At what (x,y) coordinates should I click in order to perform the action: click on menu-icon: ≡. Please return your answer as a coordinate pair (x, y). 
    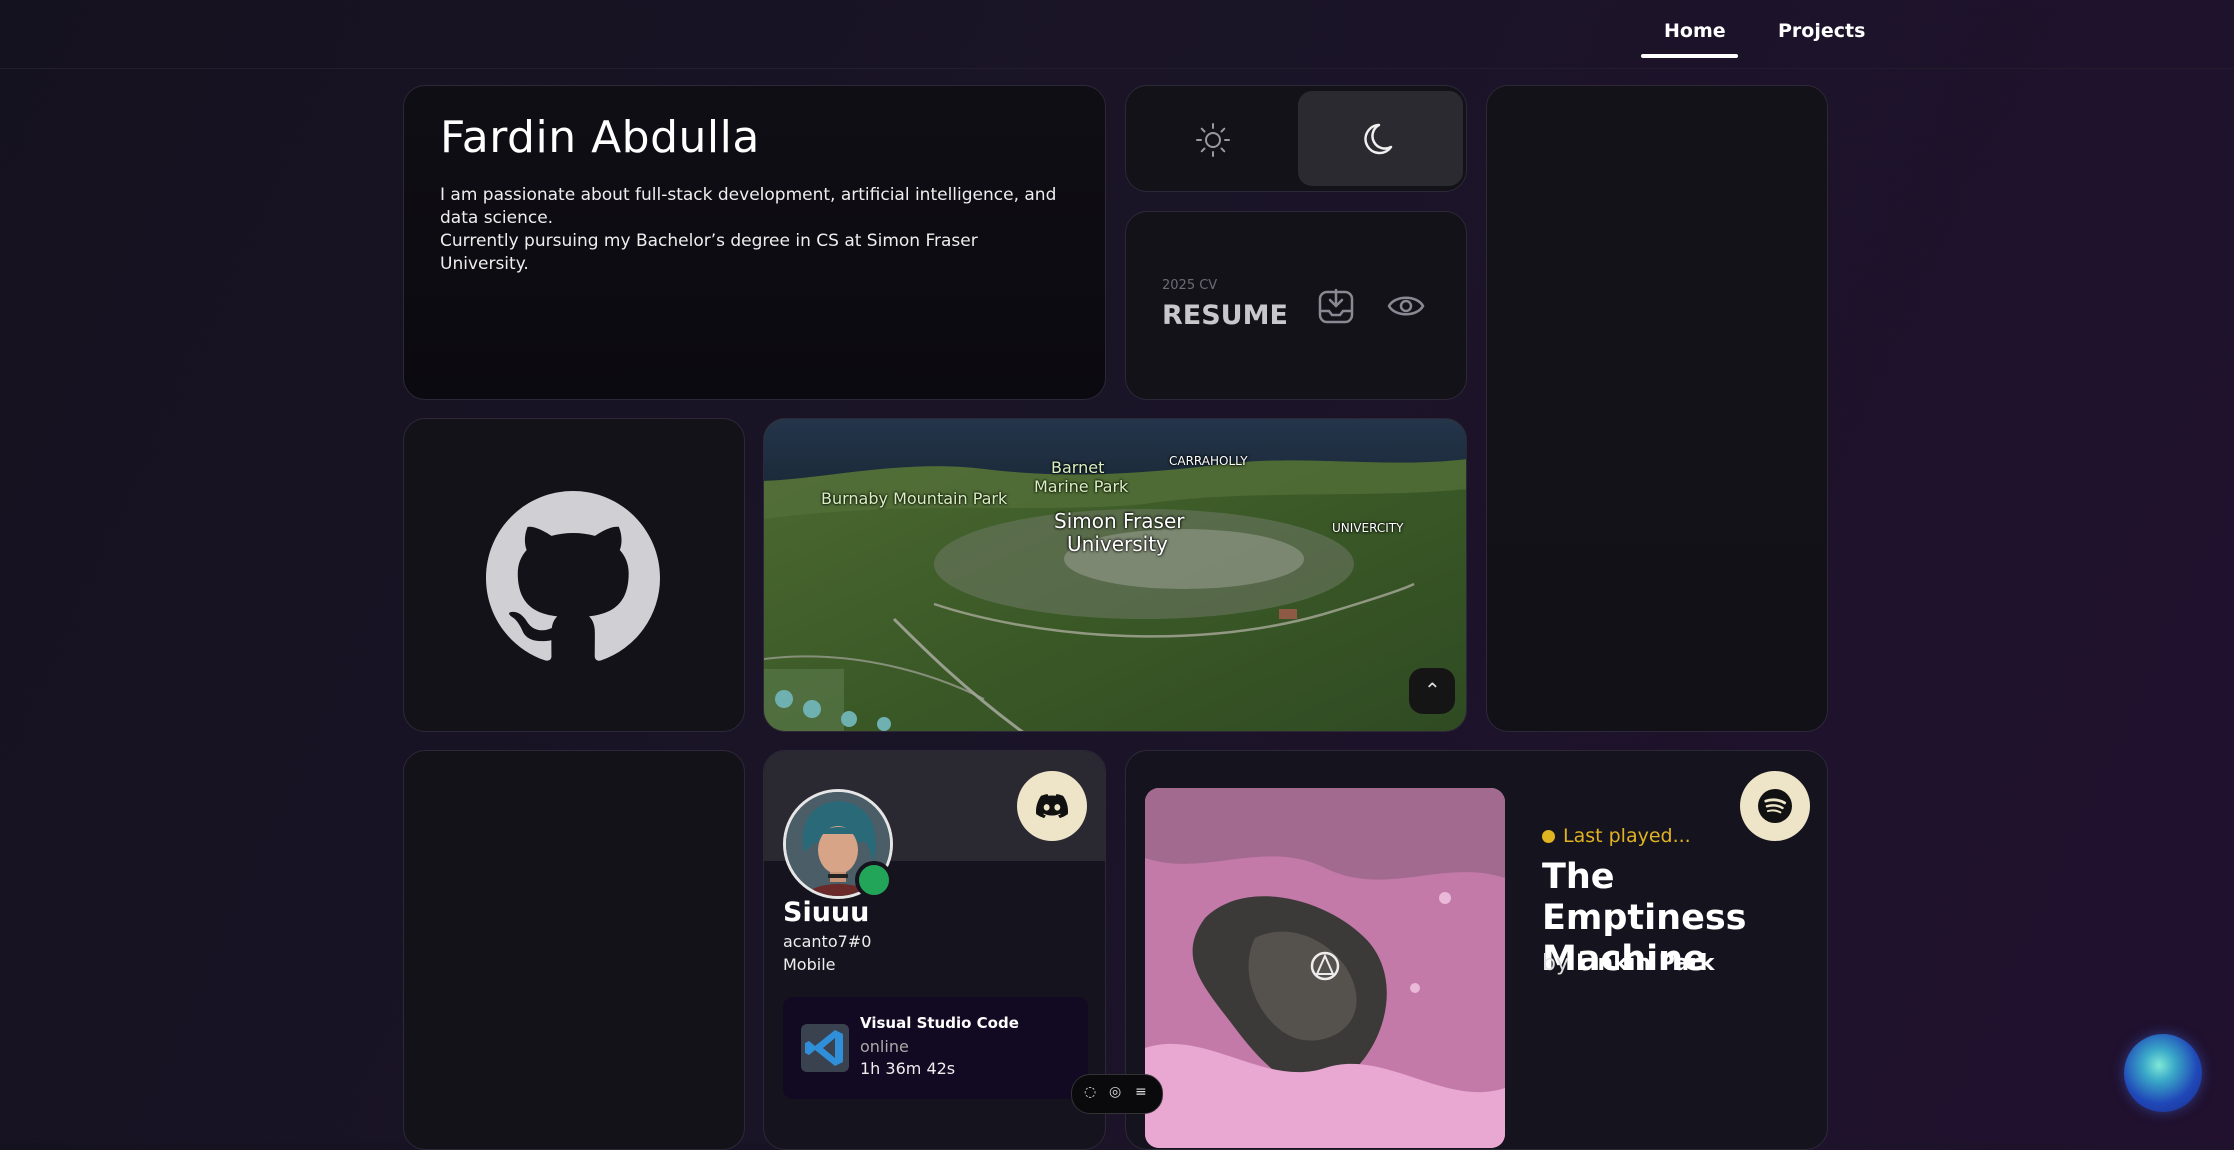
    Looking at the image, I should click on (1141, 1092).